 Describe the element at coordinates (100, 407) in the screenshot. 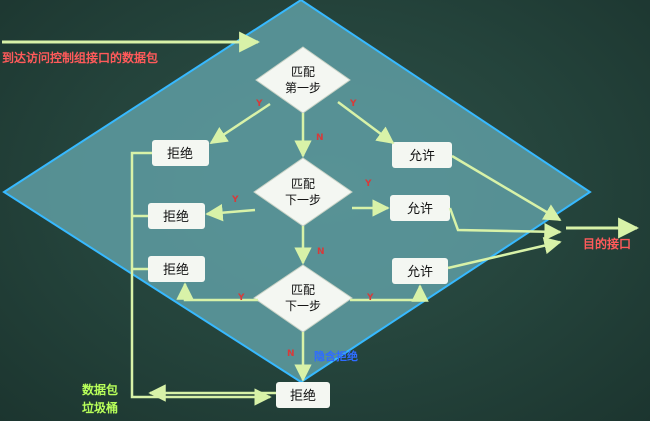

I see `garbage-label-line2: 垃圾桶` at that location.